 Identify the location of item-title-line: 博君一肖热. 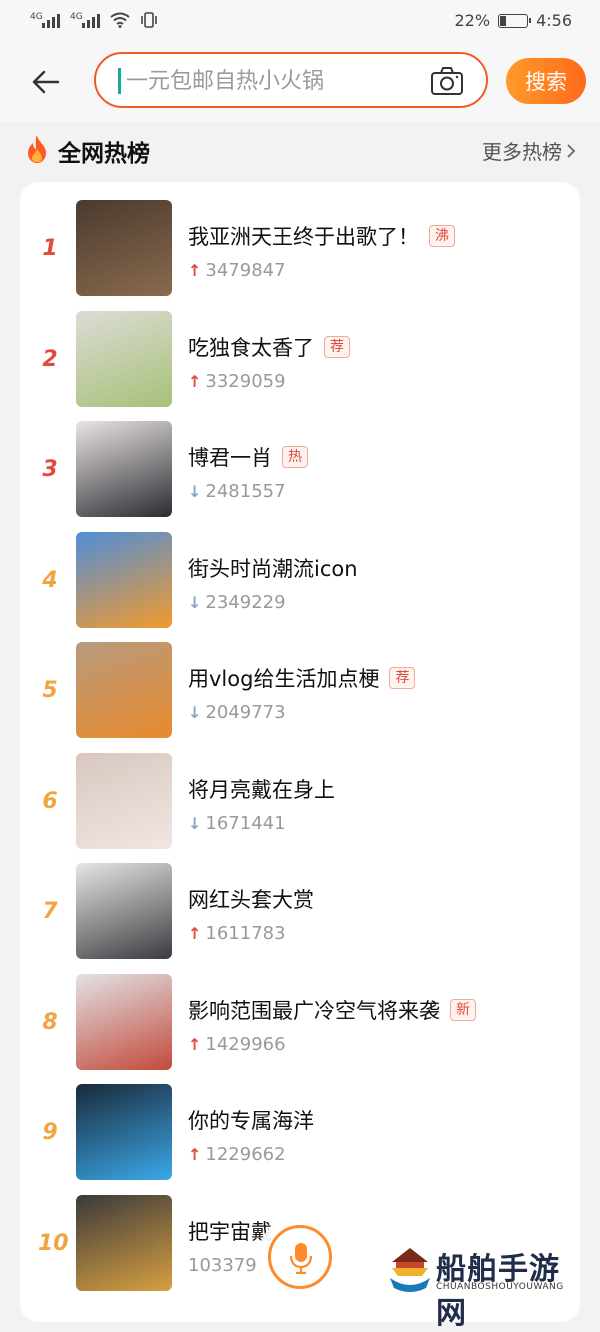
(248, 457).